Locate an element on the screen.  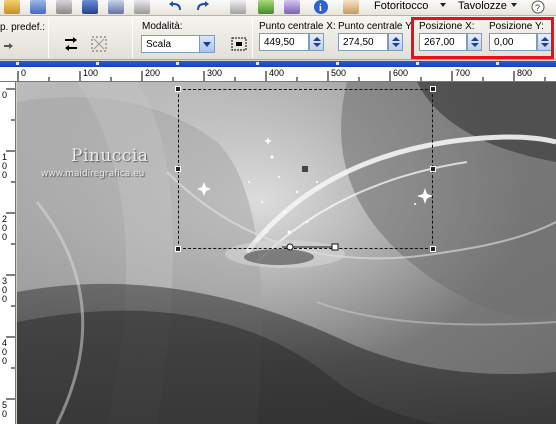
vertical-ruler: 0 1 0 0 2 0 0 3 0 0 4 0 0 5 0 is located at coordinates (8, 253).